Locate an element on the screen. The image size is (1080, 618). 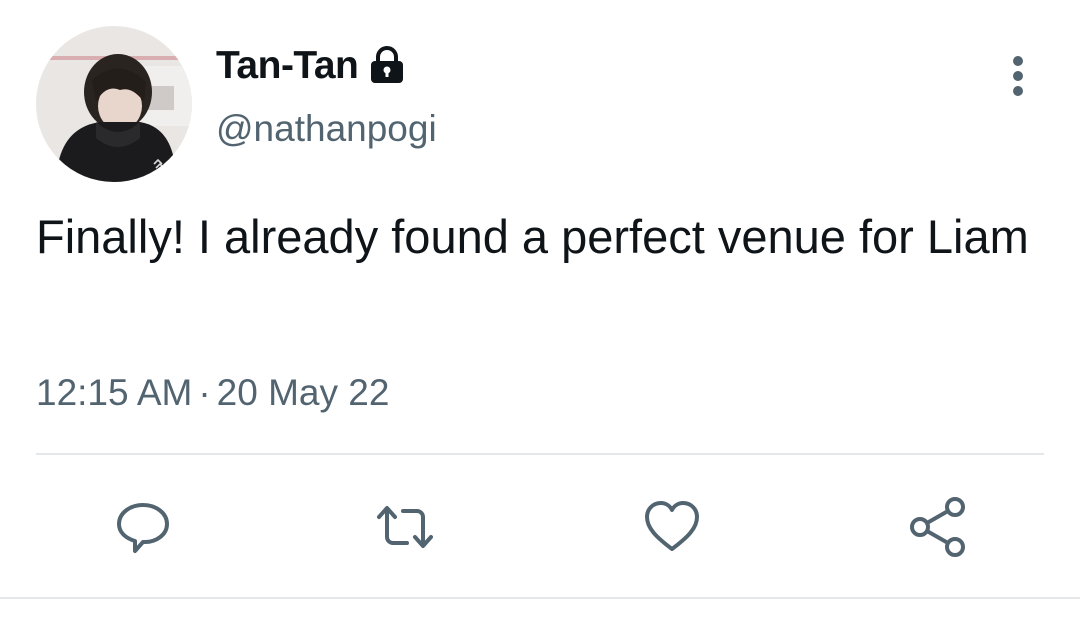
avatar is located at coordinates (114, 104).